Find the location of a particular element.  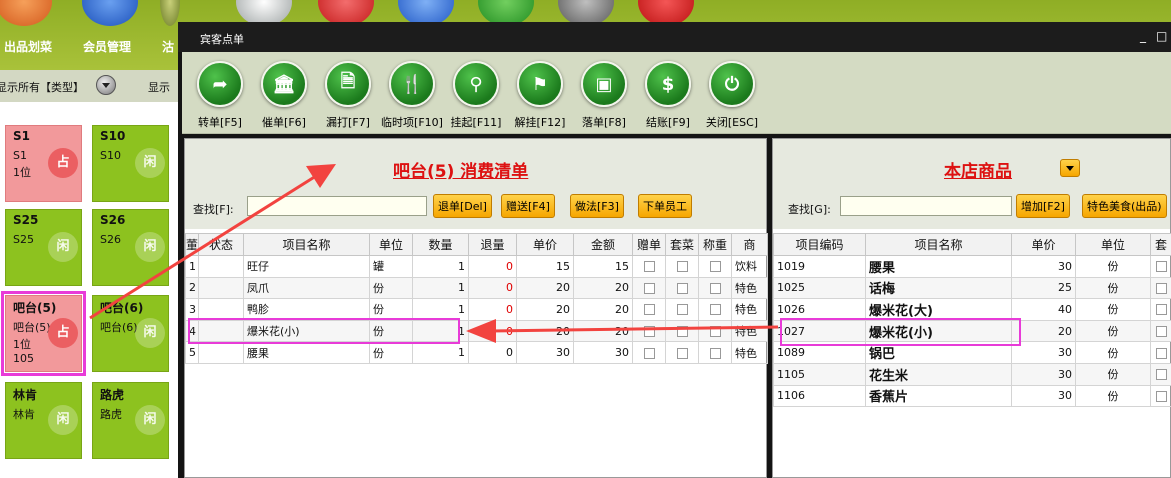

col-header: 套 is located at coordinates (1160, 244).